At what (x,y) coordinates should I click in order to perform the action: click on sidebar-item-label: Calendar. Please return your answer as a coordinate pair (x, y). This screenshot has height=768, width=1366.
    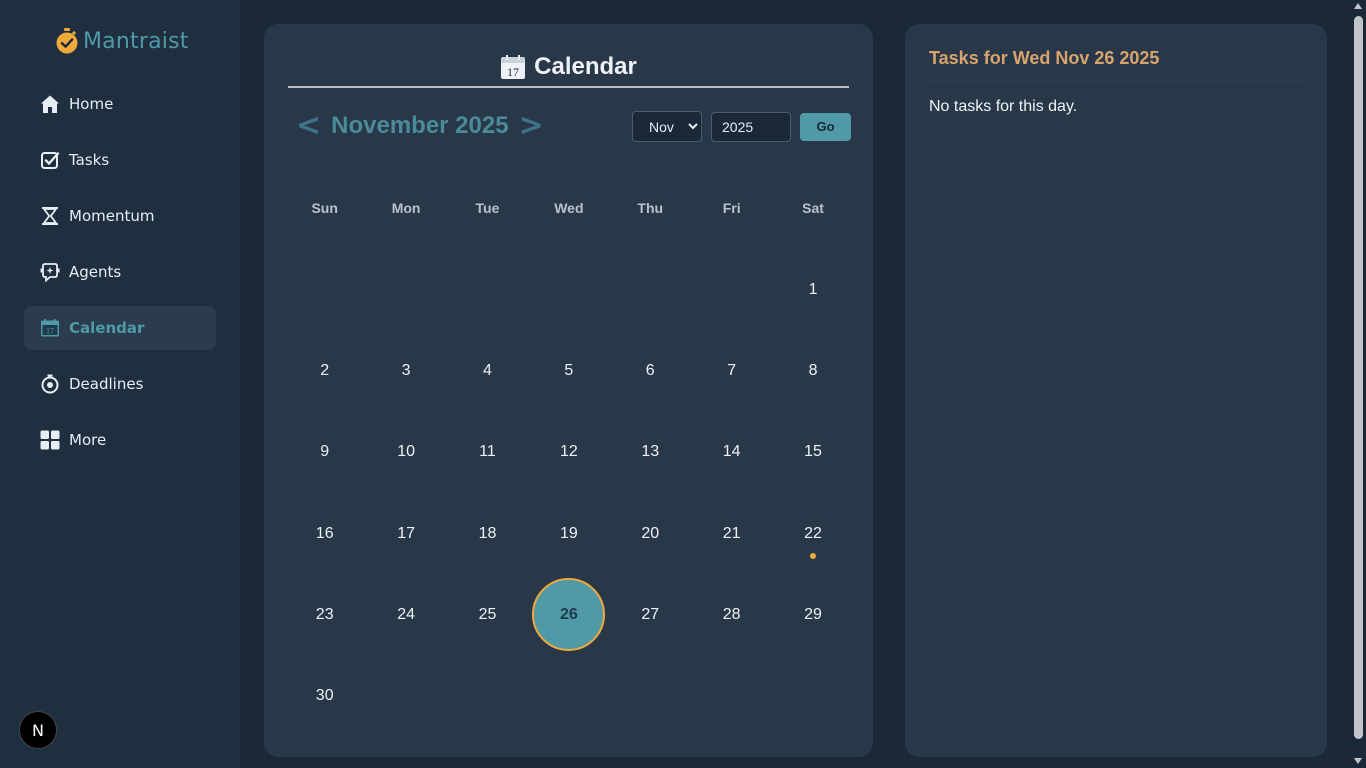
    Looking at the image, I should click on (107, 328).